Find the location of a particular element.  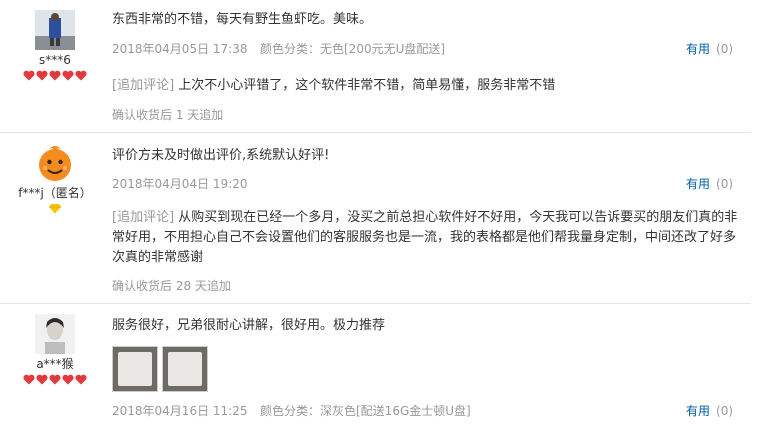

username: a***猴 is located at coordinates (55, 364).